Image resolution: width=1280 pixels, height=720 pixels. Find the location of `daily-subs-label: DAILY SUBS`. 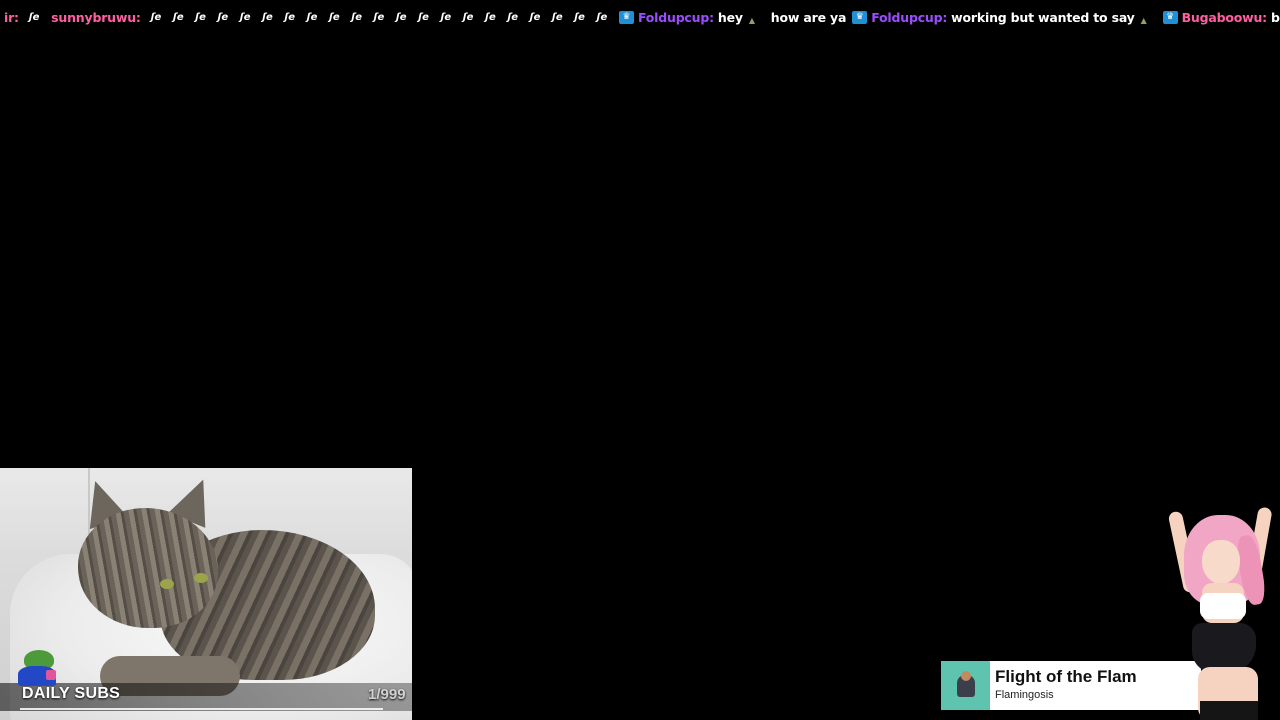

daily-subs-label: DAILY SUBS is located at coordinates (71, 693).